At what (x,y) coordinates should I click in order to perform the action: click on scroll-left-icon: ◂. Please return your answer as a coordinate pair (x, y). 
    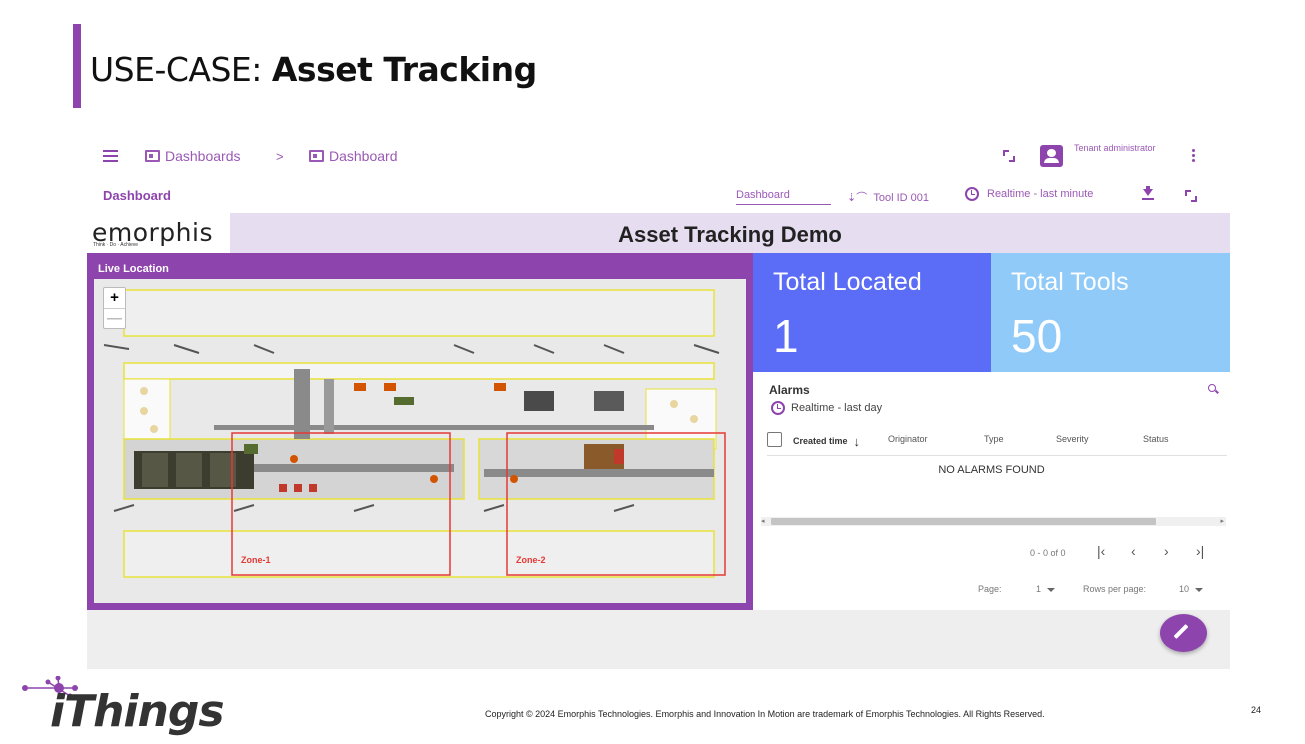
    Looking at the image, I should click on (763, 521).